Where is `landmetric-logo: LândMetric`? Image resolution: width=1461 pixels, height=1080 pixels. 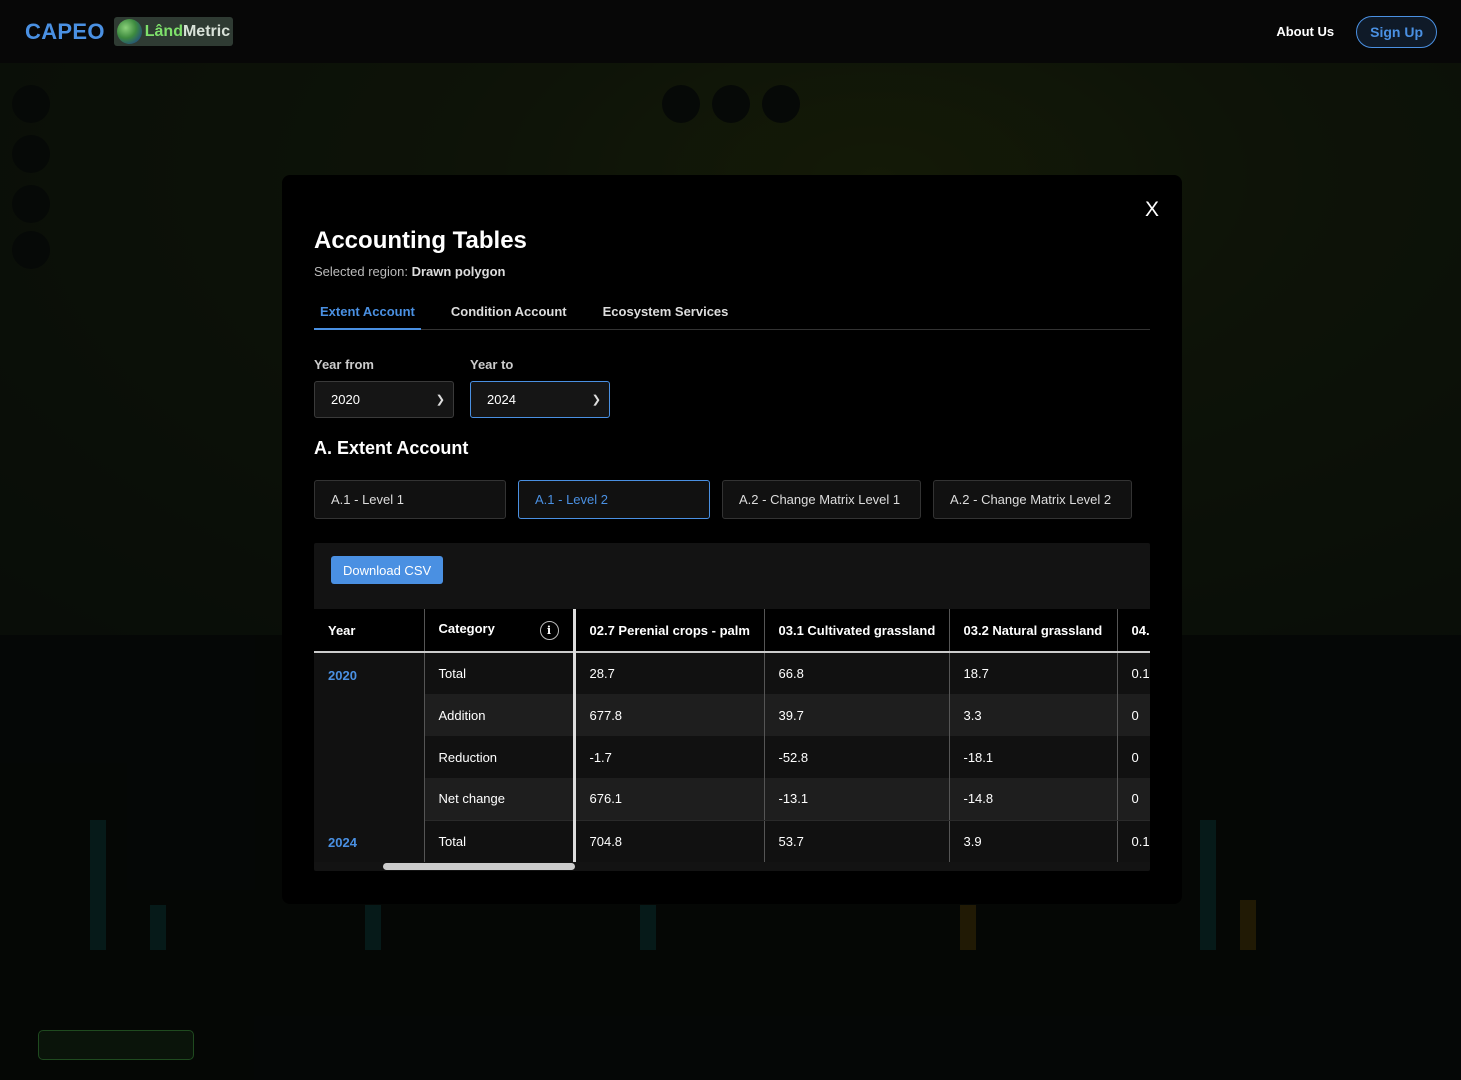
landmetric-logo: LândMetric is located at coordinates (173, 31).